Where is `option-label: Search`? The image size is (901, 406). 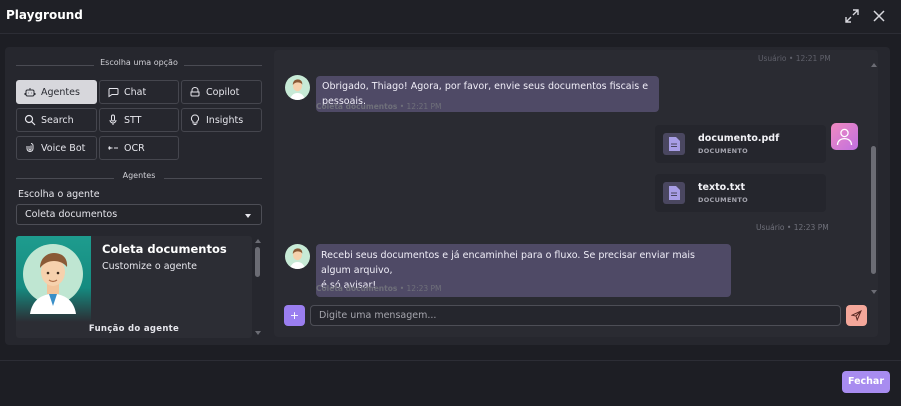 option-label: Search is located at coordinates (57, 120).